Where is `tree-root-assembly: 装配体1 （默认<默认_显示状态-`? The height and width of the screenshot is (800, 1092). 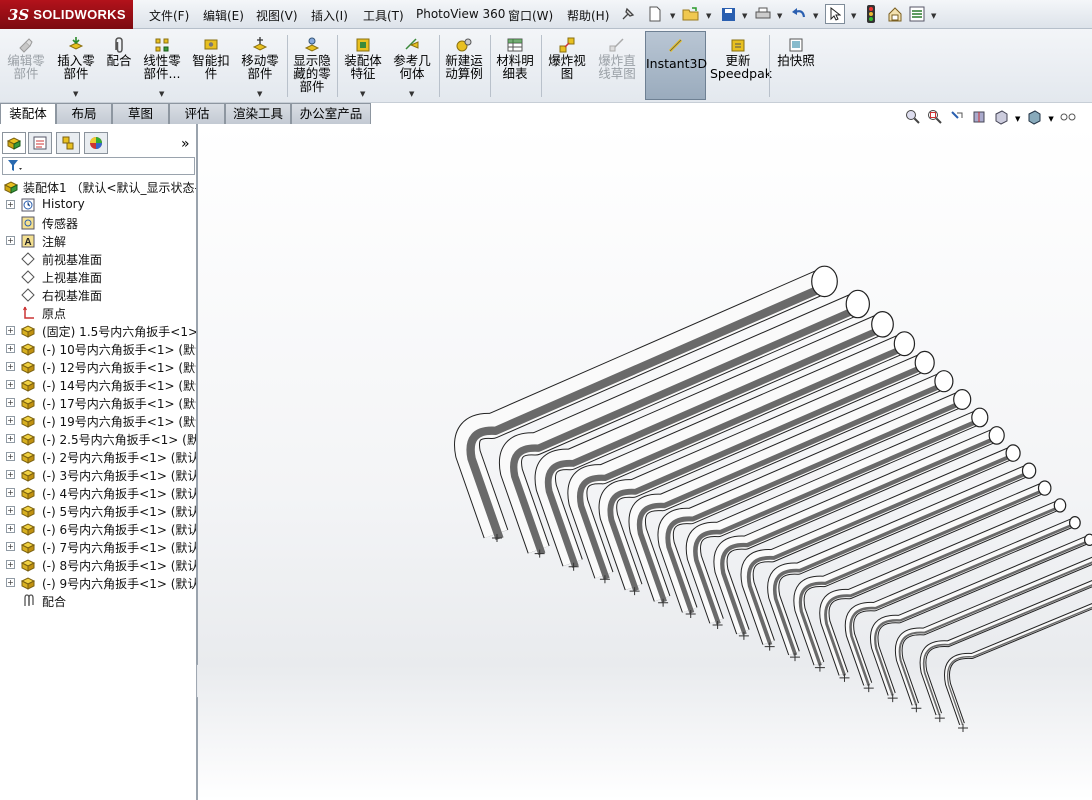
tree-root-assembly: 装配体1 （默认<默认_显示状态- is located at coordinates (98, 187).